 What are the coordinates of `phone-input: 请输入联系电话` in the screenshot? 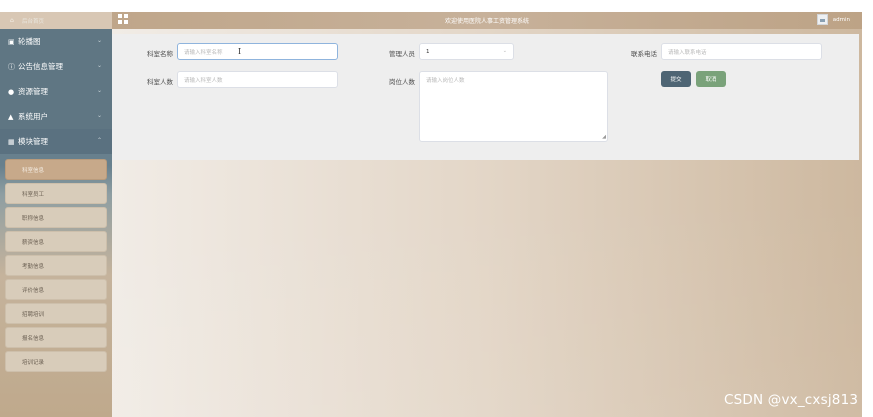 It's located at (741, 51).